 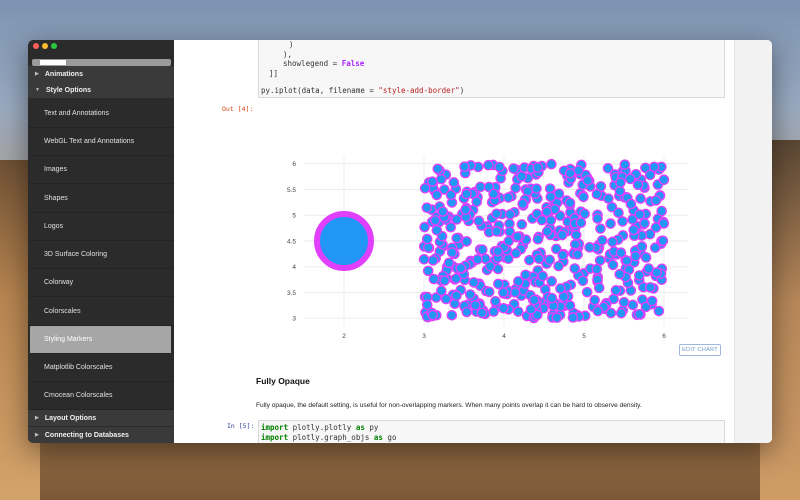 What do you see at coordinates (56, 198) in the screenshot?
I see `sidebar-item-label: Shapes` at bounding box center [56, 198].